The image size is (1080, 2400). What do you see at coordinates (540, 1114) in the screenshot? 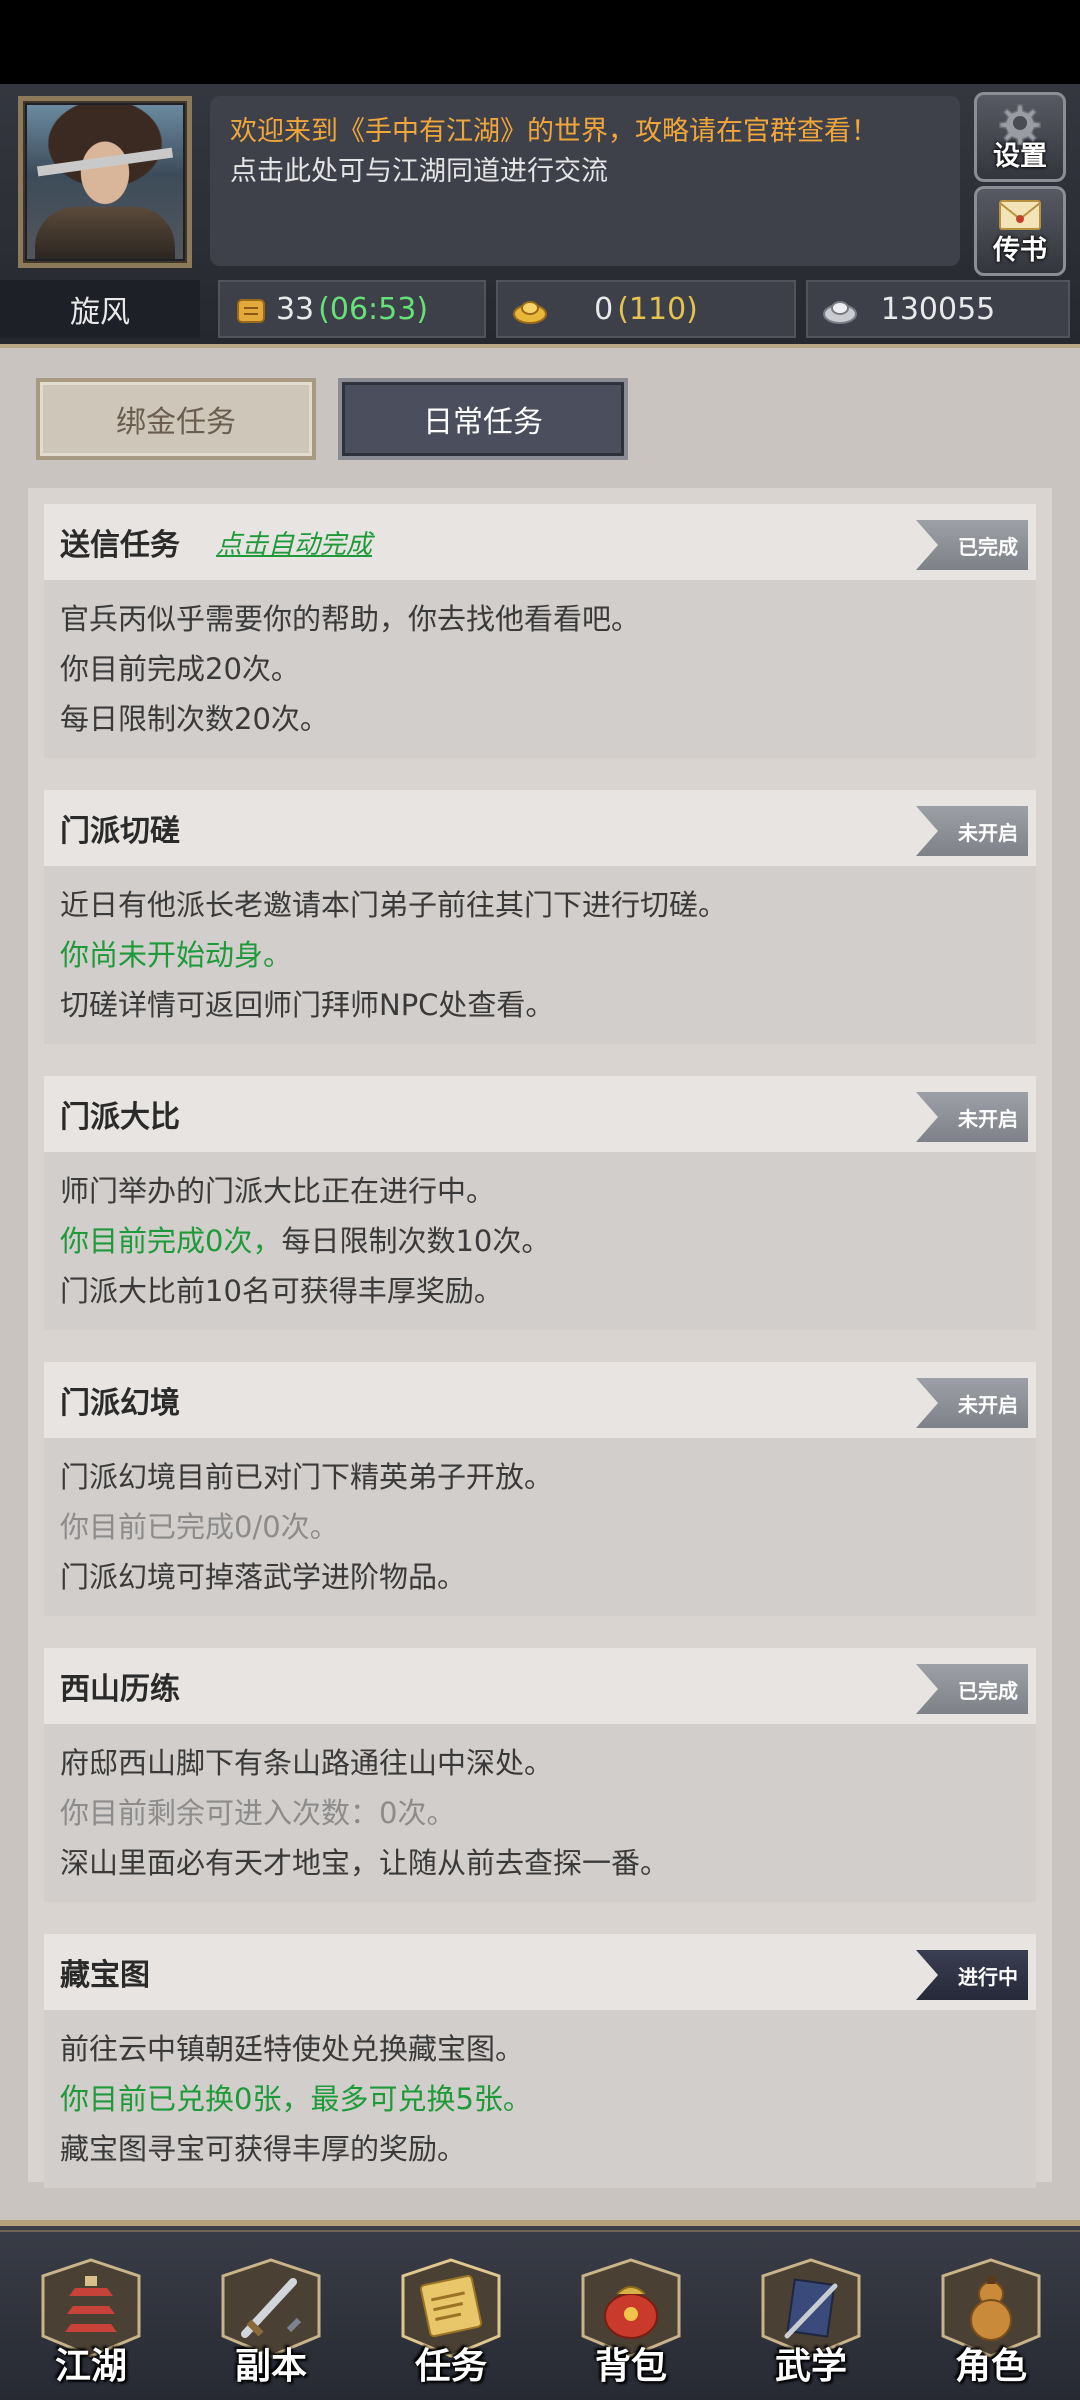
I see `task-card-header: 门派大比 未开启` at bounding box center [540, 1114].